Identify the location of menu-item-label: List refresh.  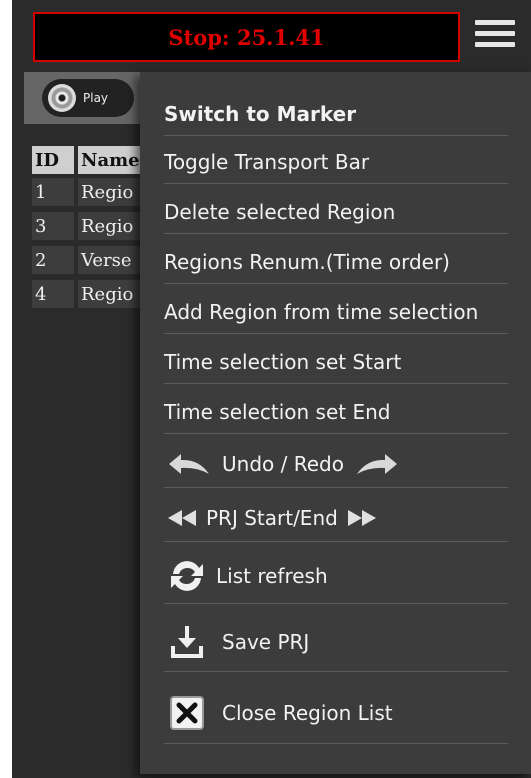
(272, 575).